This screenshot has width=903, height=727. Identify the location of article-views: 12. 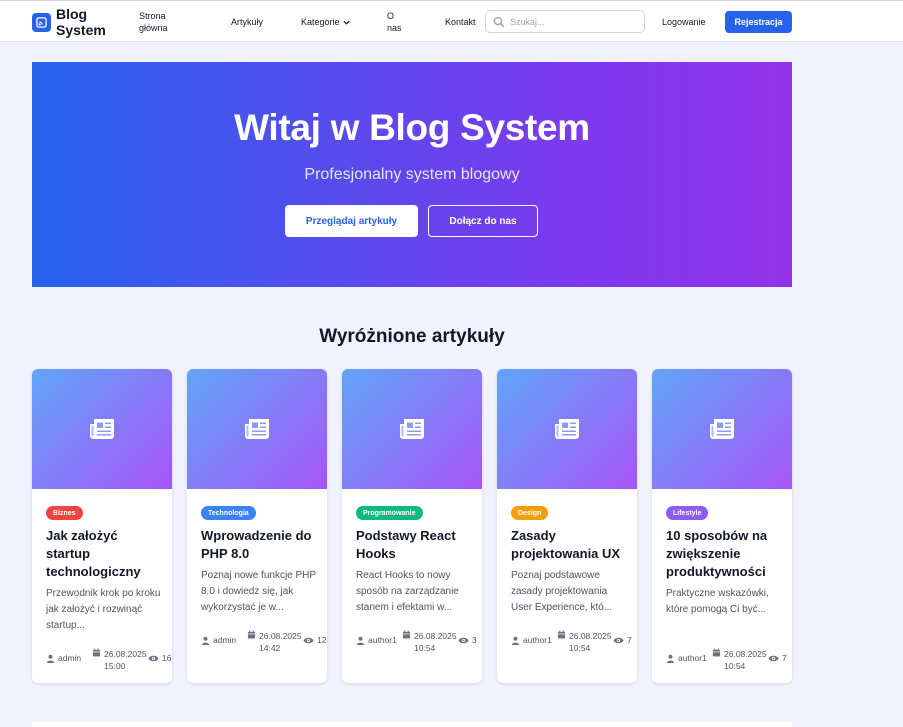
(314, 640).